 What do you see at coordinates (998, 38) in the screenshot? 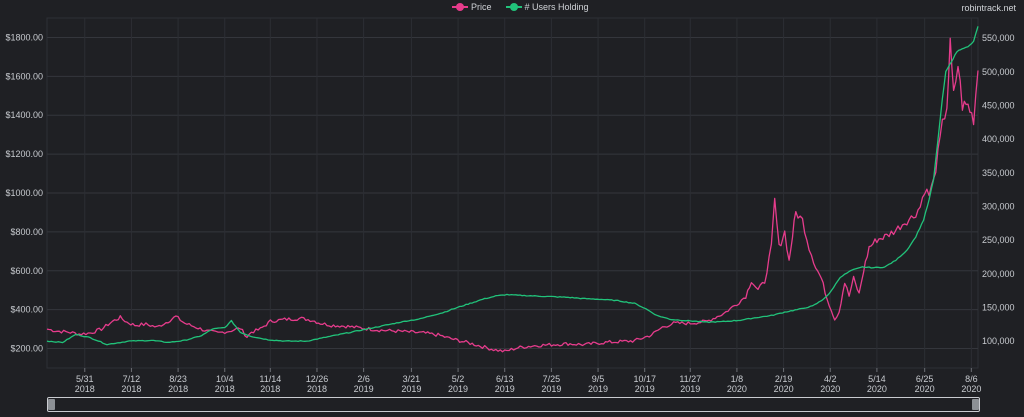
I see `y-right-tick-label: 550,000` at bounding box center [998, 38].